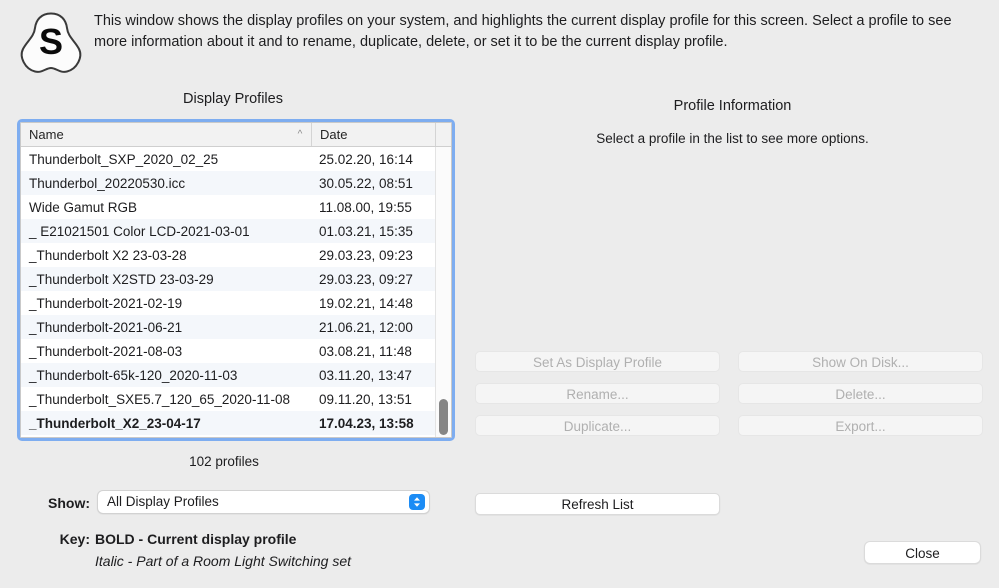  What do you see at coordinates (417, 502) in the screenshot?
I see `chevron-up-down-icon` at bounding box center [417, 502].